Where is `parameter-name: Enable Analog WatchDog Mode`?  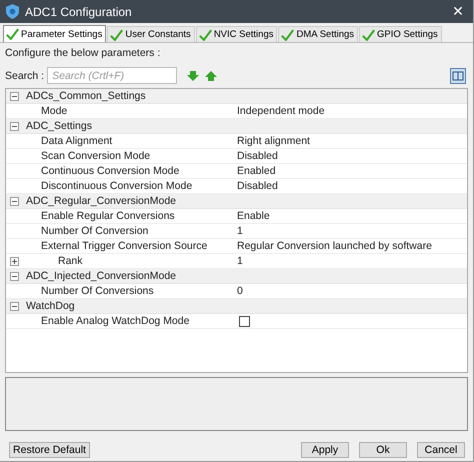 parameter-name: Enable Analog WatchDog Mode is located at coordinates (115, 321).